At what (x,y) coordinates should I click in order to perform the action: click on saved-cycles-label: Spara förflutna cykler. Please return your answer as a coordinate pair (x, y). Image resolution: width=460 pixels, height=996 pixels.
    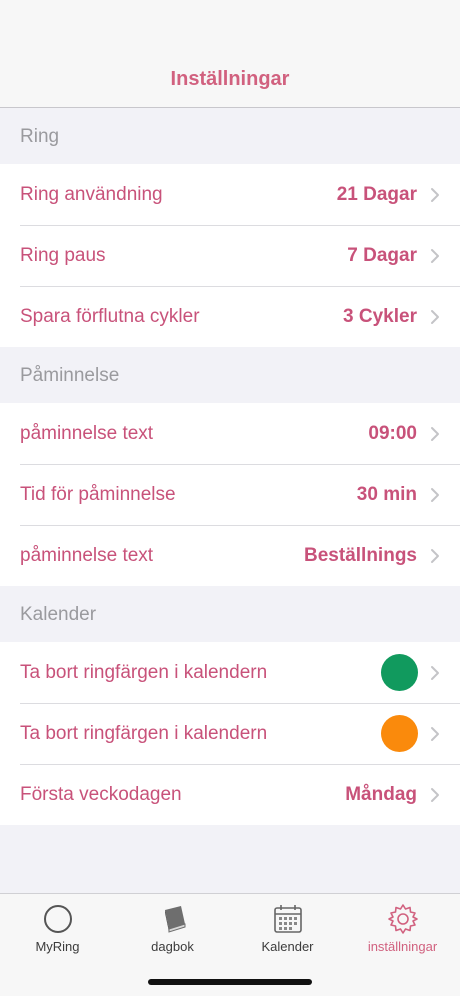
    Looking at the image, I should click on (110, 316).